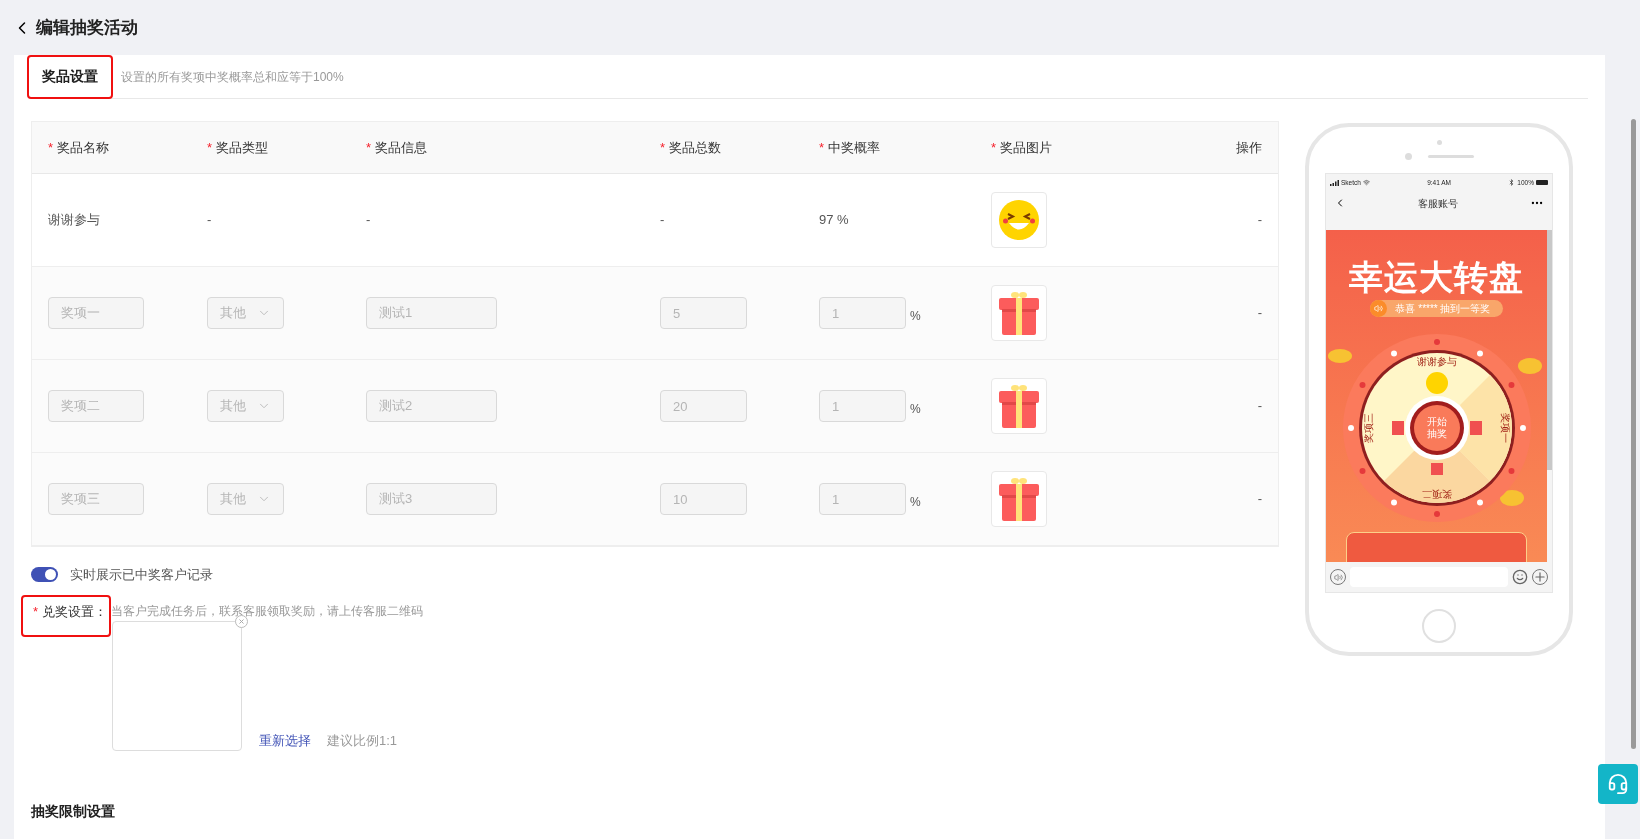 The width and height of the screenshot is (1640, 839). Describe the element at coordinates (267, 611) in the screenshot. I see `redeem-hint: 当客户完成任务后，联系客服领取奖励，请上传客服二维码` at that location.